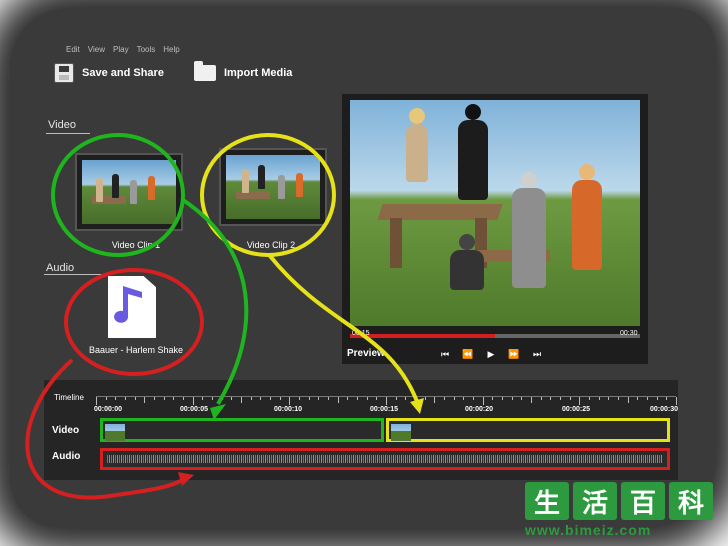  What do you see at coordinates (134, 322) in the screenshot?
I see `audio-highlight-ring` at bounding box center [134, 322].